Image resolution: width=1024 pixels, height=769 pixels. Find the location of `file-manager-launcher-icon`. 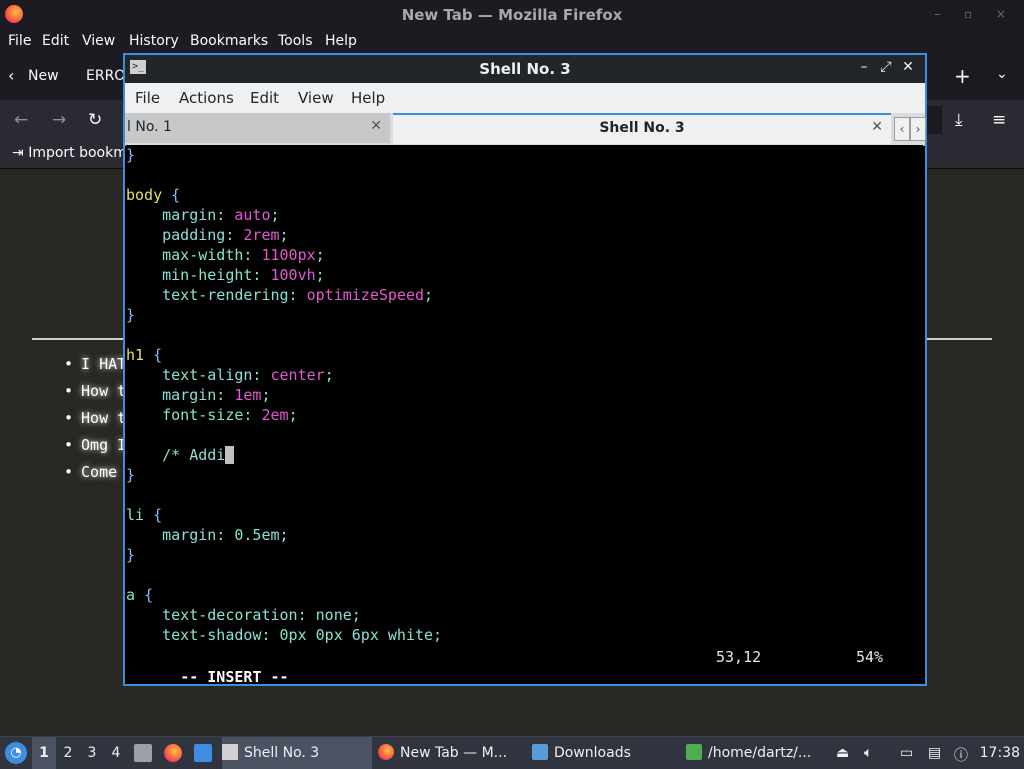

file-manager-launcher-icon is located at coordinates (143, 753).